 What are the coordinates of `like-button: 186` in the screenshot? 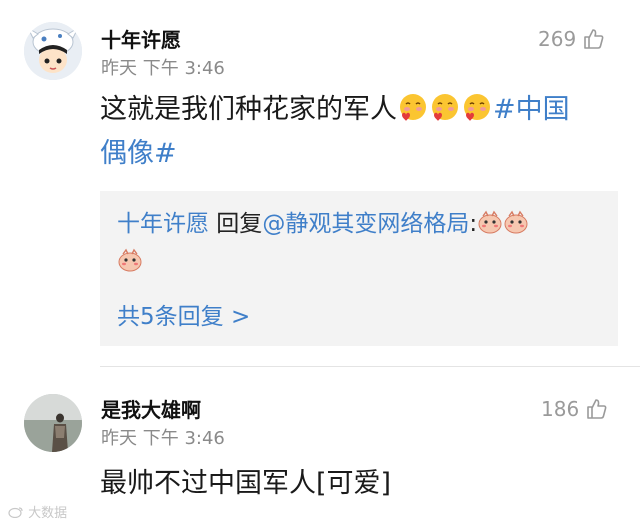 It's located at (575, 409).